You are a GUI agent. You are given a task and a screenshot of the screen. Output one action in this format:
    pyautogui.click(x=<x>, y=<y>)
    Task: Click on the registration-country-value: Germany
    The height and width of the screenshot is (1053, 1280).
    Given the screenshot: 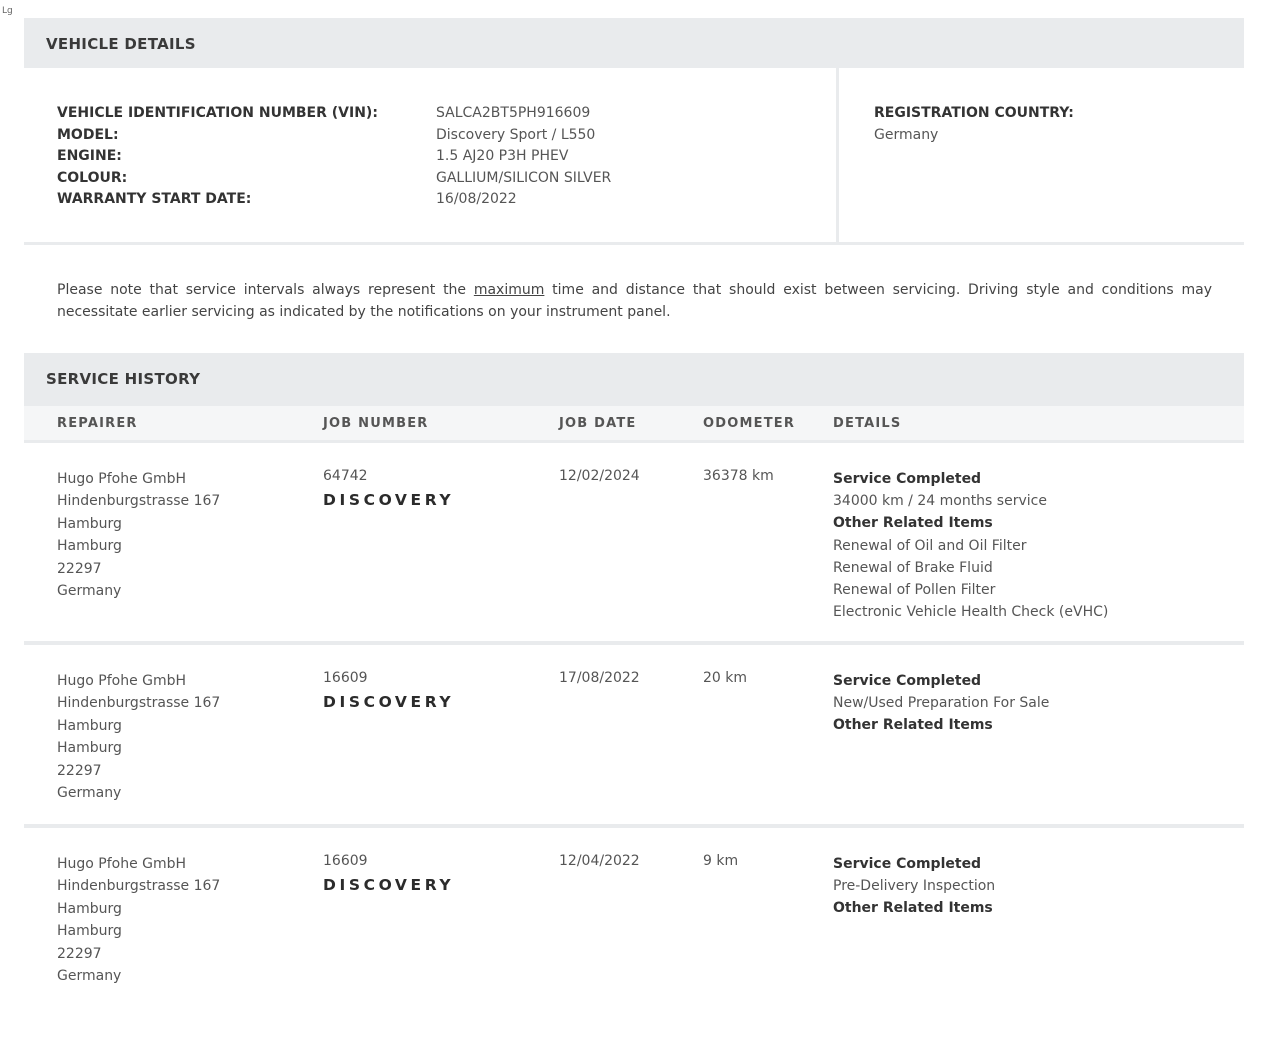 What is the action you would take?
    pyautogui.click(x=906, y=134)
    